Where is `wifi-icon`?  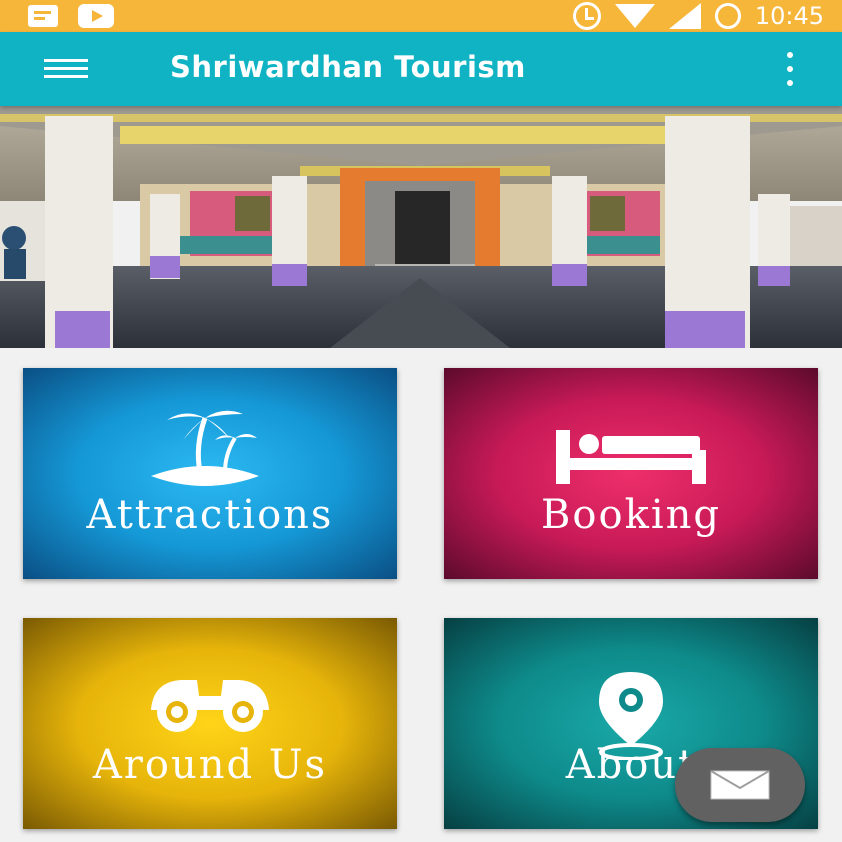 wifi-icon is located at coordinates (634, 16).